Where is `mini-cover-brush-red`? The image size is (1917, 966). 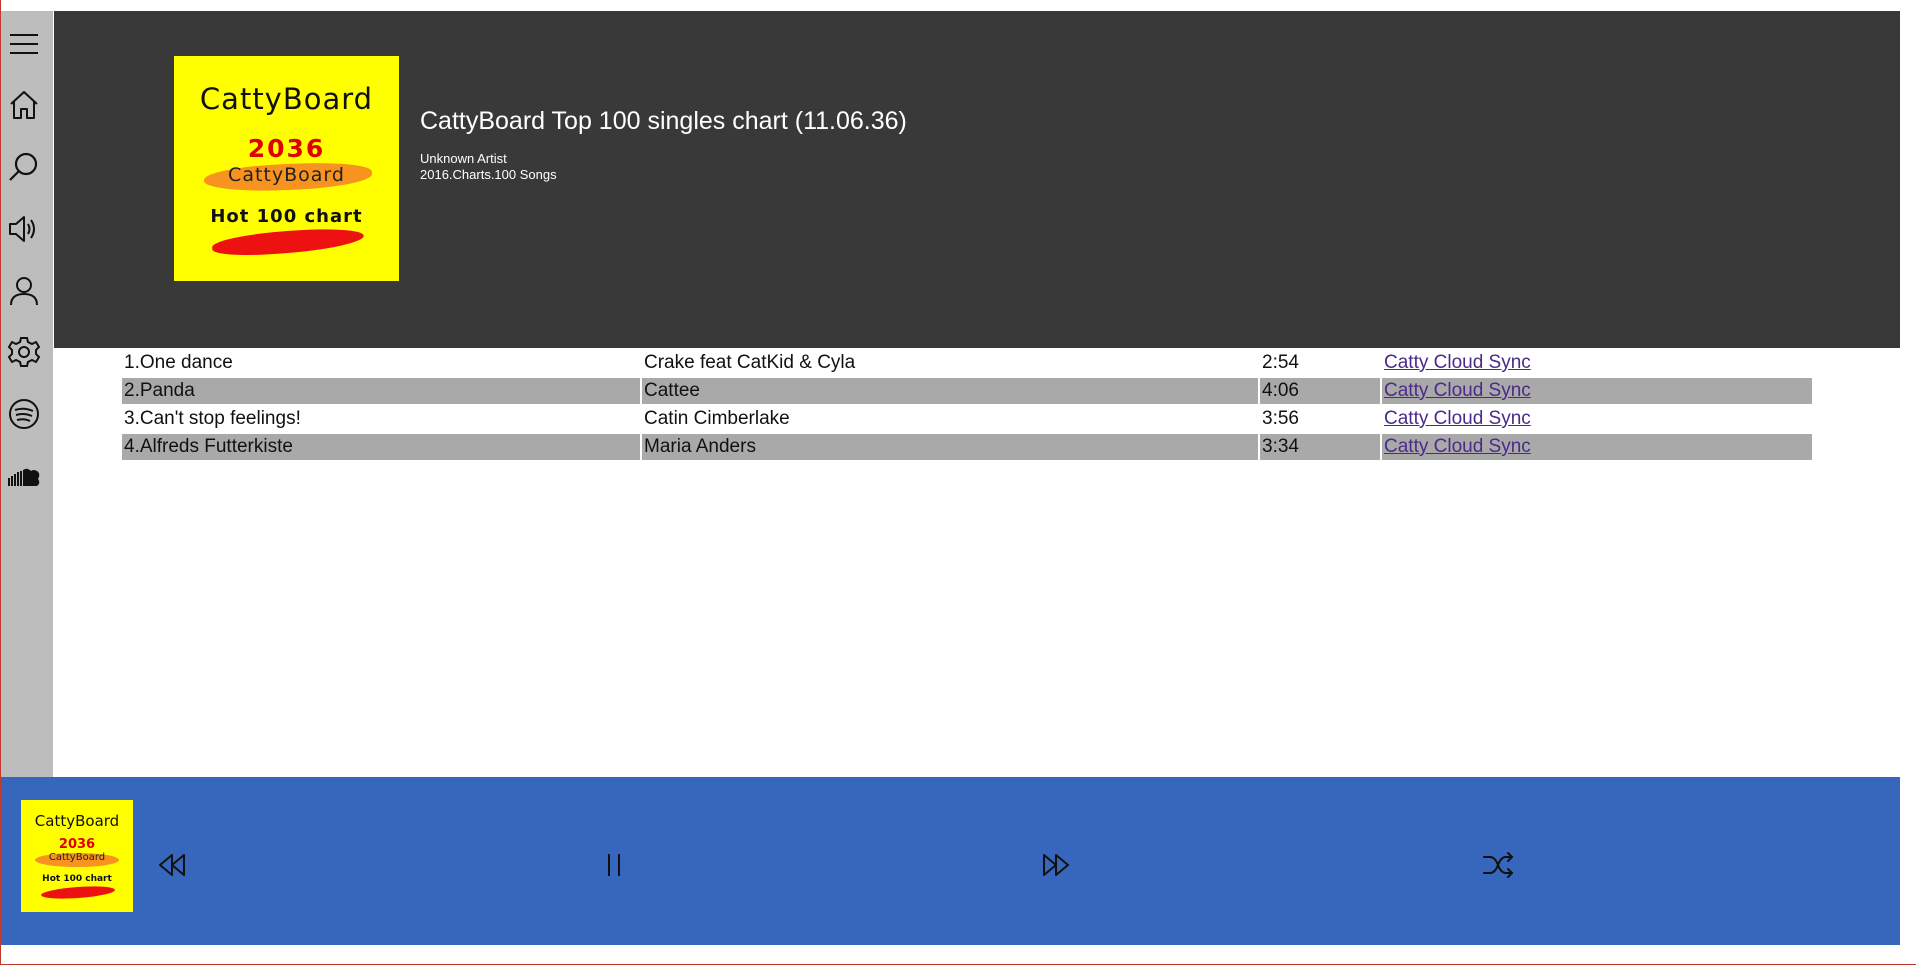 mini-cover-brush-red is located at coordinates (78, 892).